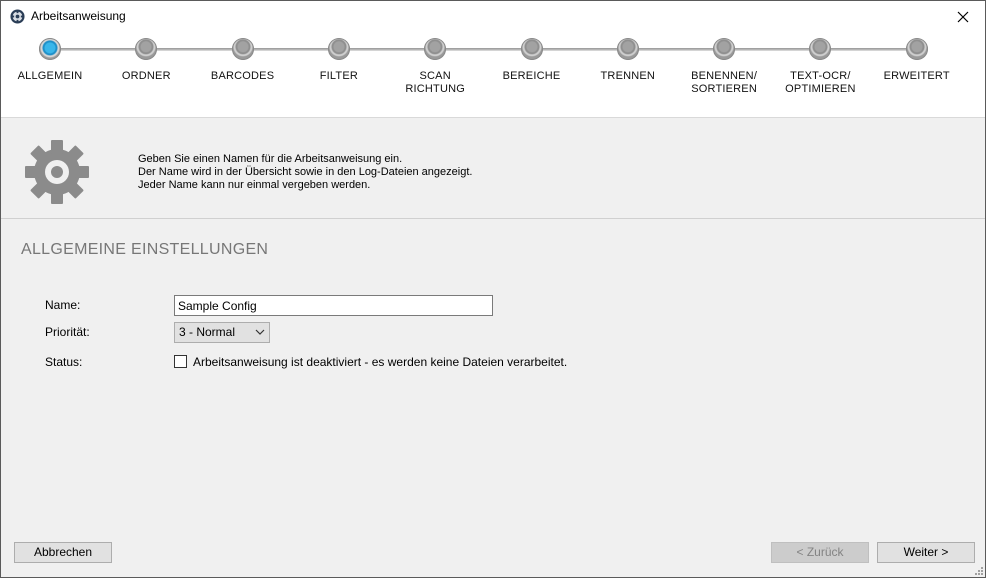  I want to click on divider, so click(493, 218).